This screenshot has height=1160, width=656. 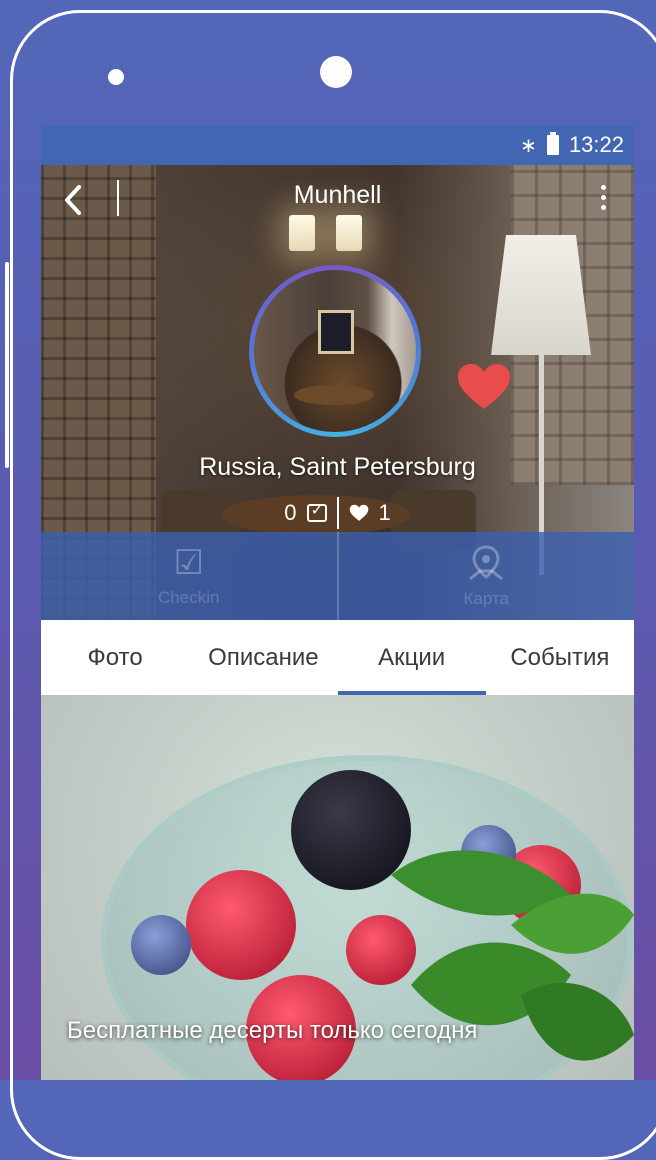 What do you see at coordinates (272, 1030) in the screenshot?
I see `promo-caption: Бесплатные десерты только сегодня` at bounding box center [272, 1030].